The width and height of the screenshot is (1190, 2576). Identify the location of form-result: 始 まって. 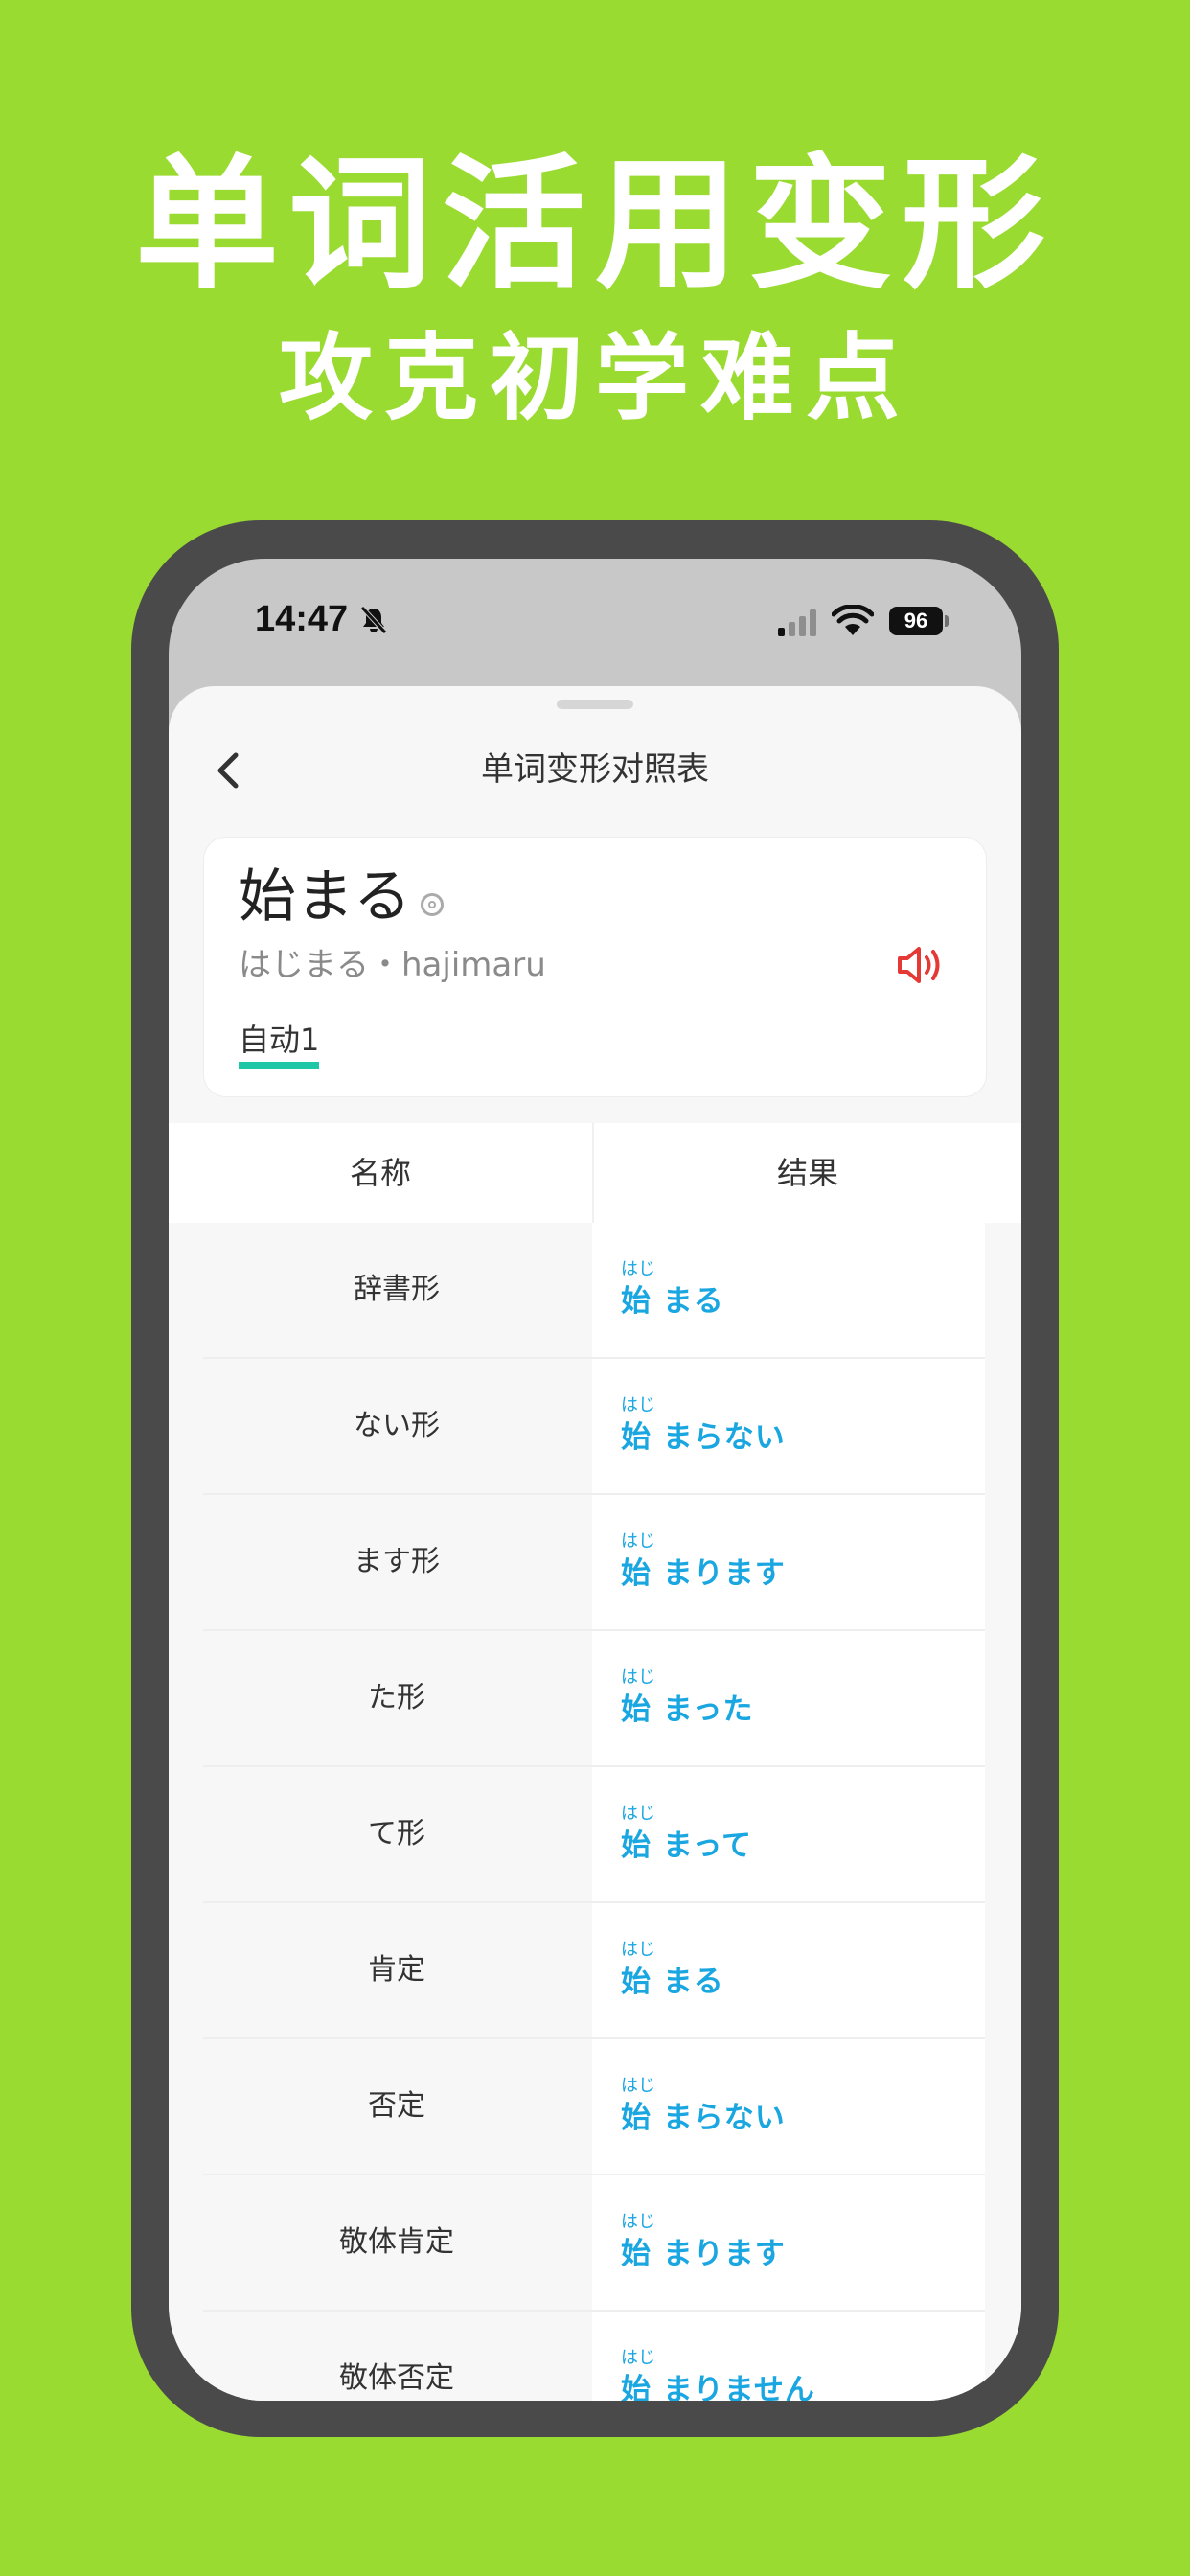
(687, 1845).